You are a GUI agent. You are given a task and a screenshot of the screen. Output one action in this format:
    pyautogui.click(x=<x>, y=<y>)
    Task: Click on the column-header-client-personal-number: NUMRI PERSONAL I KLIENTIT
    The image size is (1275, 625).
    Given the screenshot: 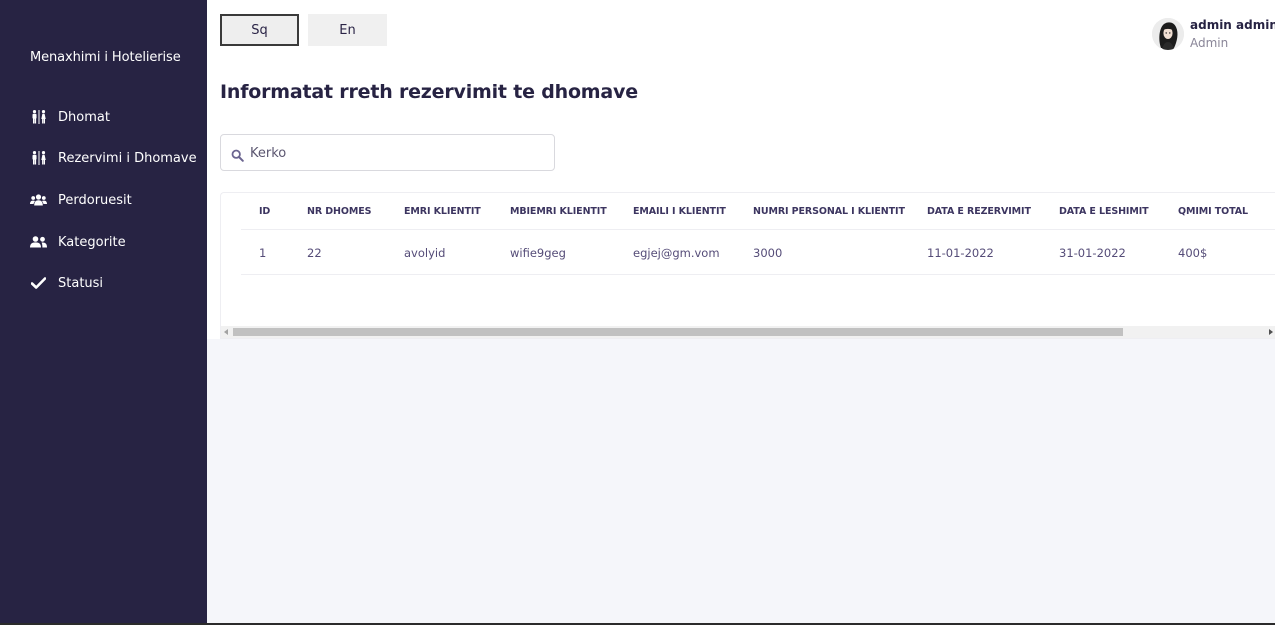 What is the action you would take?
    pyautogui.click(x=829, y=211)
    